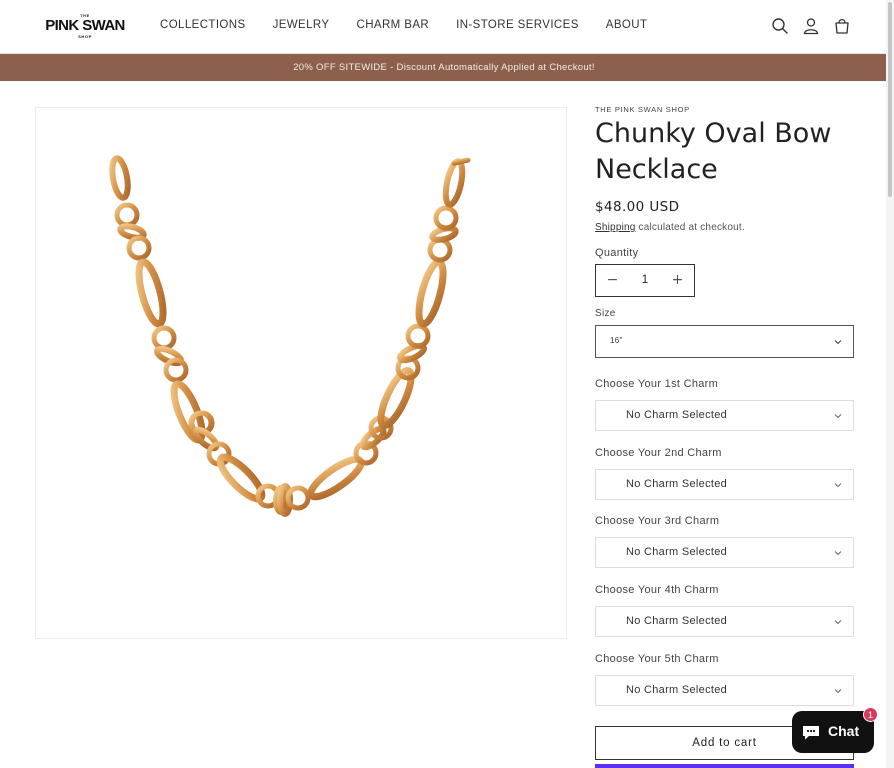 This screenshot has width=894, height=768. What do you see at coordinates (517, 25) in the screenshot?
I see `nav-in-store-services: IN-STORE SERVICES` at bounding box center [517, 25].